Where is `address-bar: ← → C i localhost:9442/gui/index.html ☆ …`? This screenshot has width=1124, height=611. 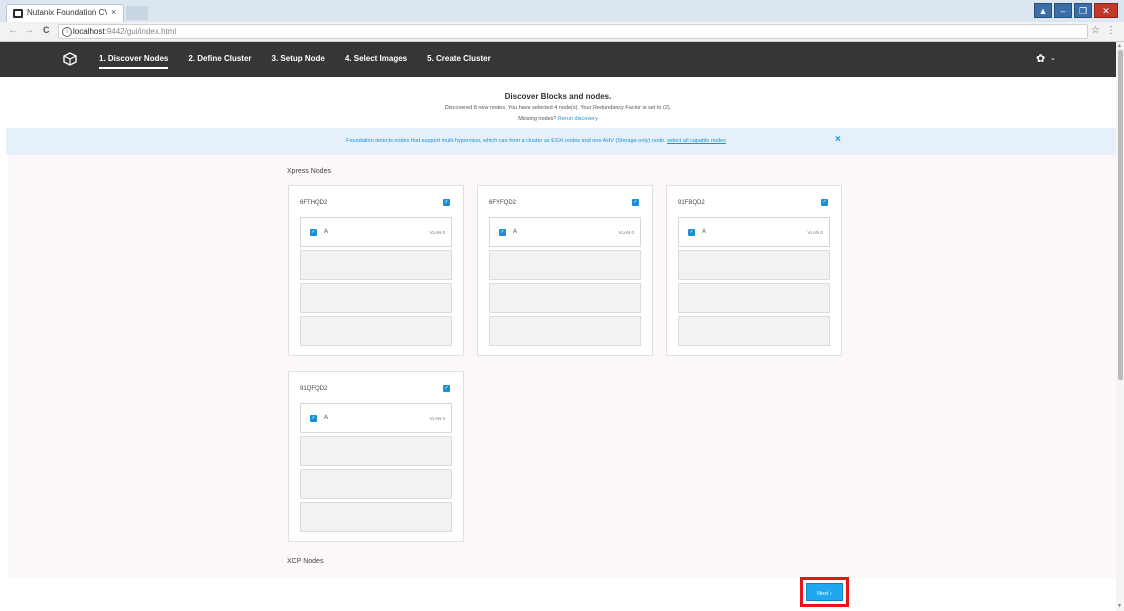 address-bar: ← → C i localhost:9442/gui/index.html ☆ … is located at coordinates (562, 32).